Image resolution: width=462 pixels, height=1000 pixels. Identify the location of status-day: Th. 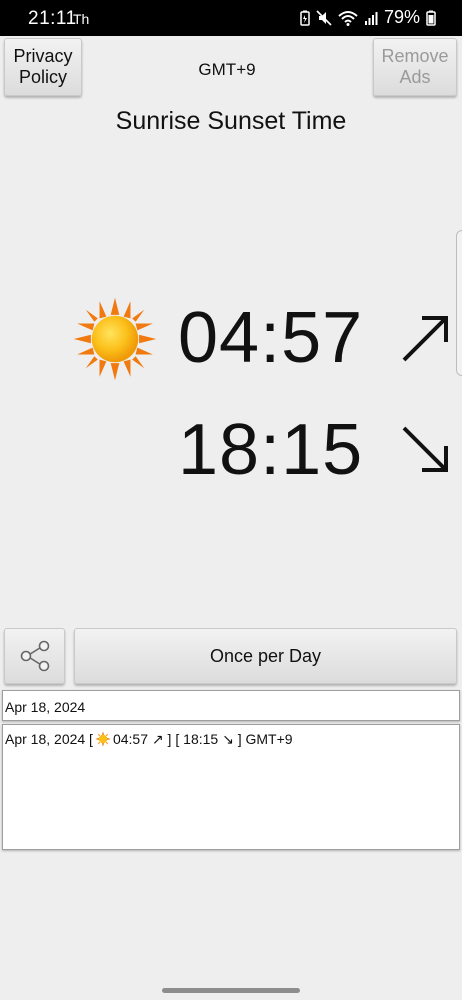
(81, 19).